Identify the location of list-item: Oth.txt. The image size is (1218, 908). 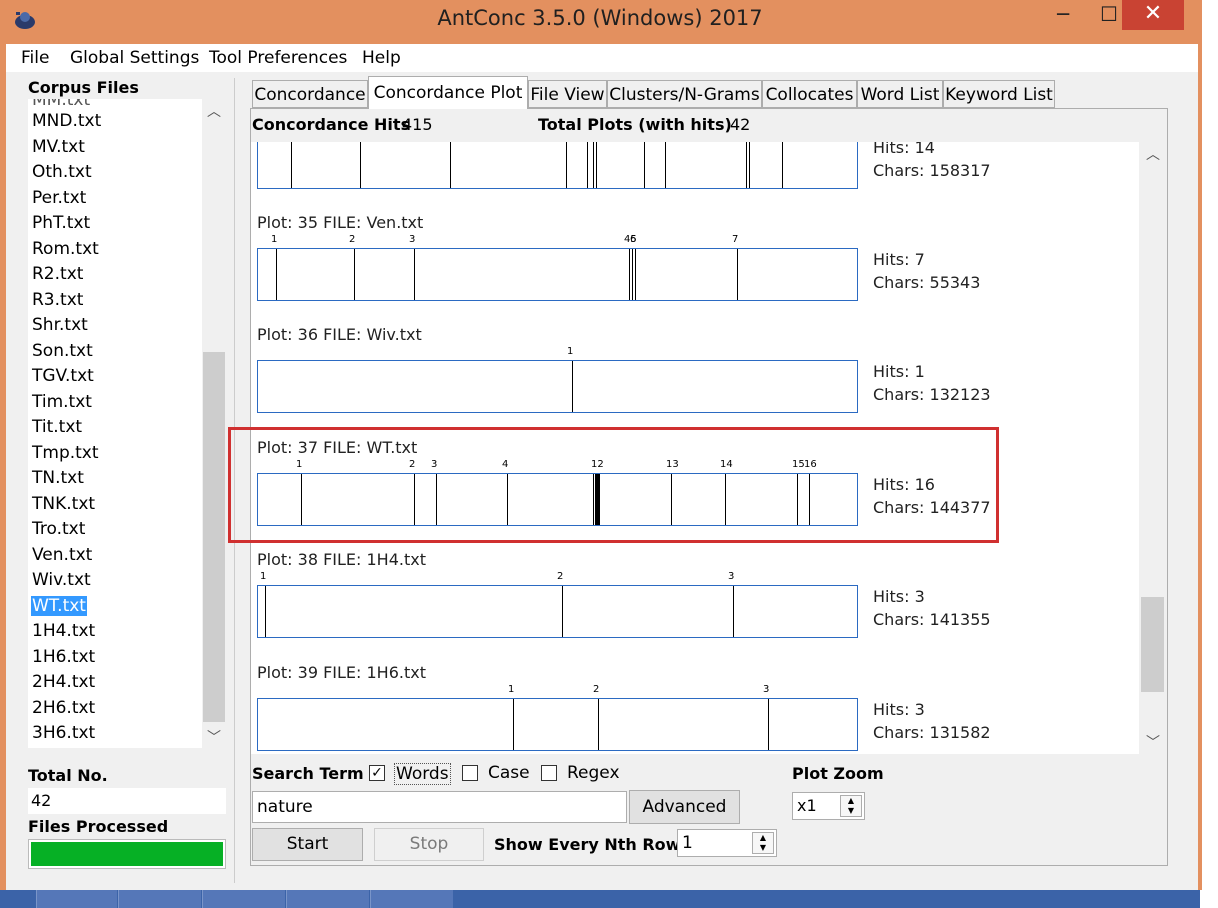
(62, 172).